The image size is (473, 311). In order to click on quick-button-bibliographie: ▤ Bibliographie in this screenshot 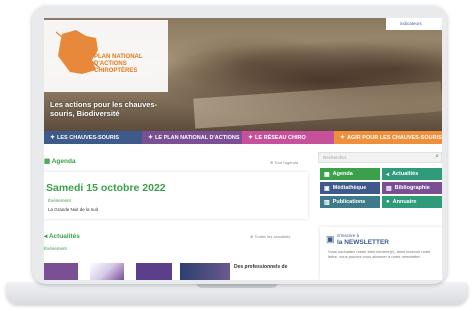, I will do `click(412, 188)`.